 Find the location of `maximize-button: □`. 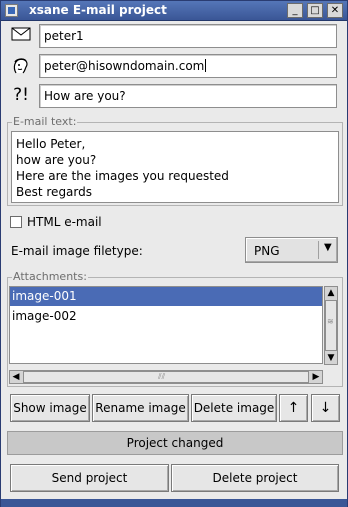

maximize-button: □ is located at coordinates (315, 10).